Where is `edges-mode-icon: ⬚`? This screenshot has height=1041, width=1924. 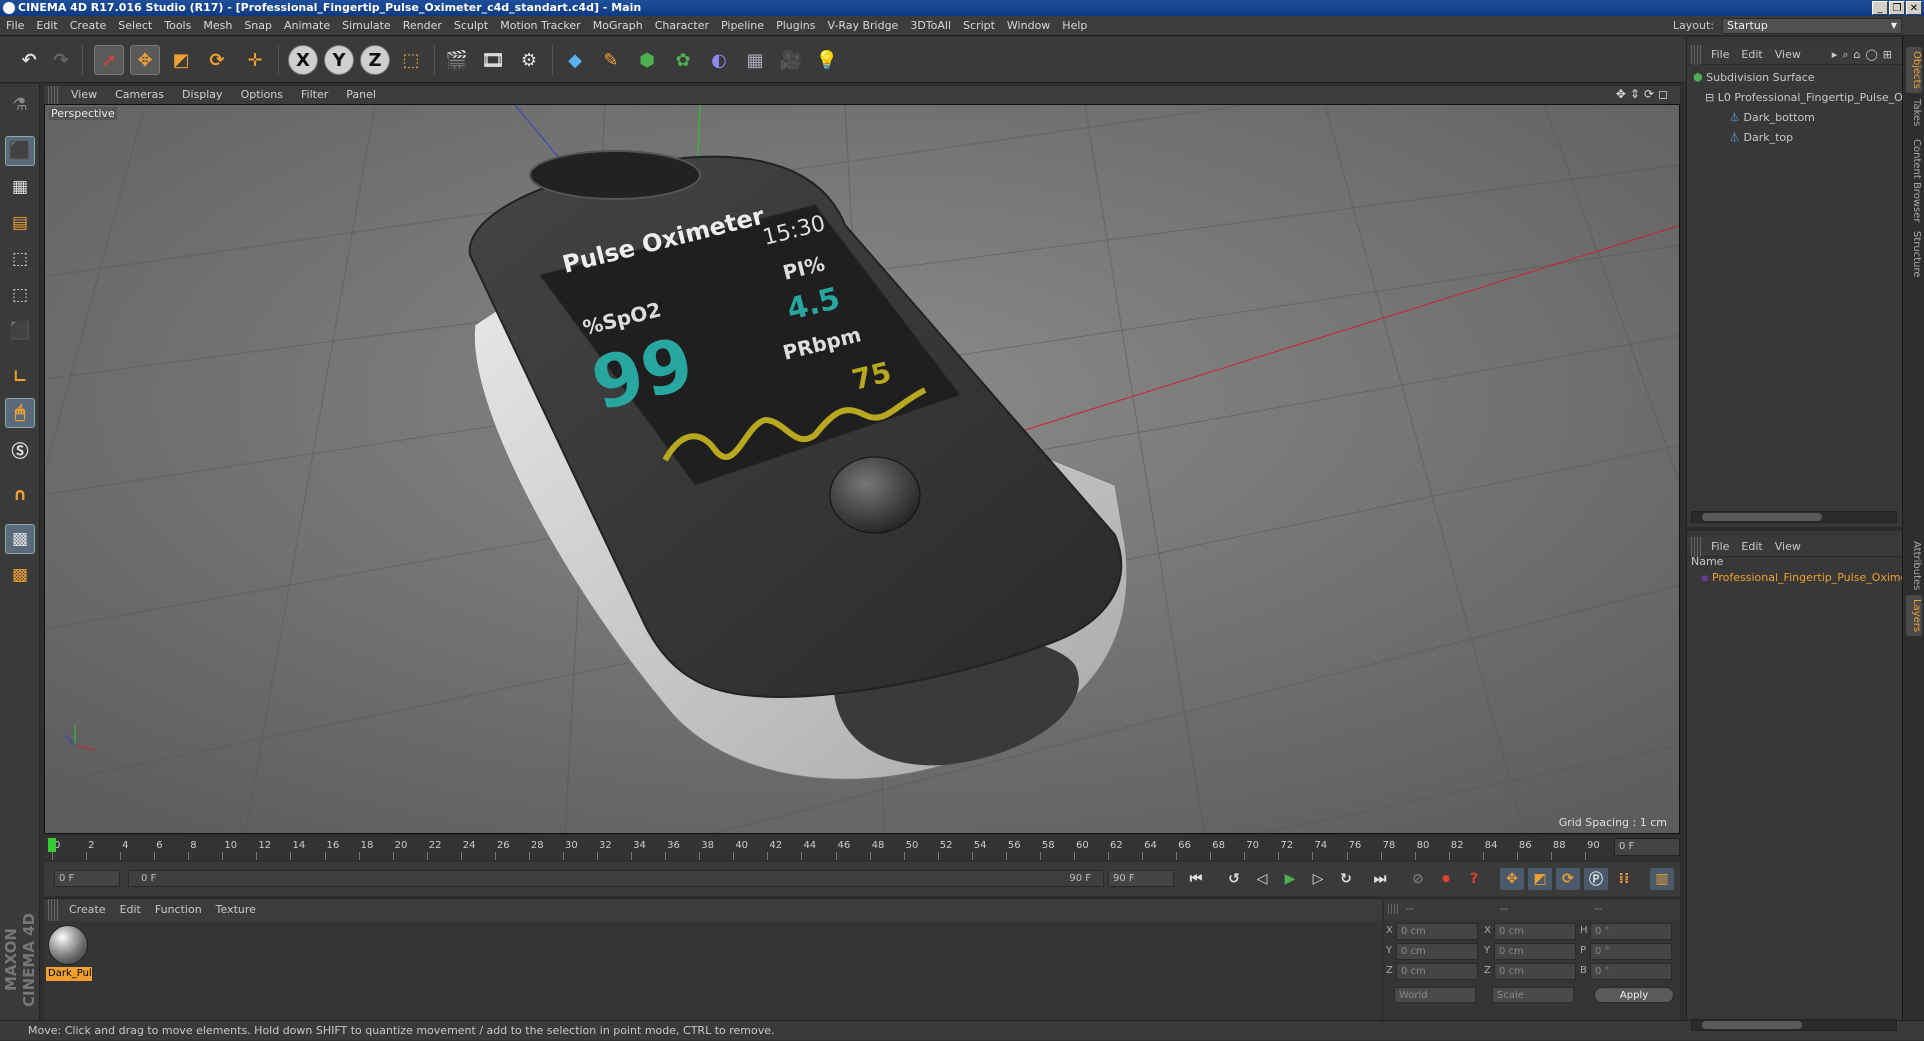
edges-mode-icon: ⬚ is located at coordinates (20, 295).